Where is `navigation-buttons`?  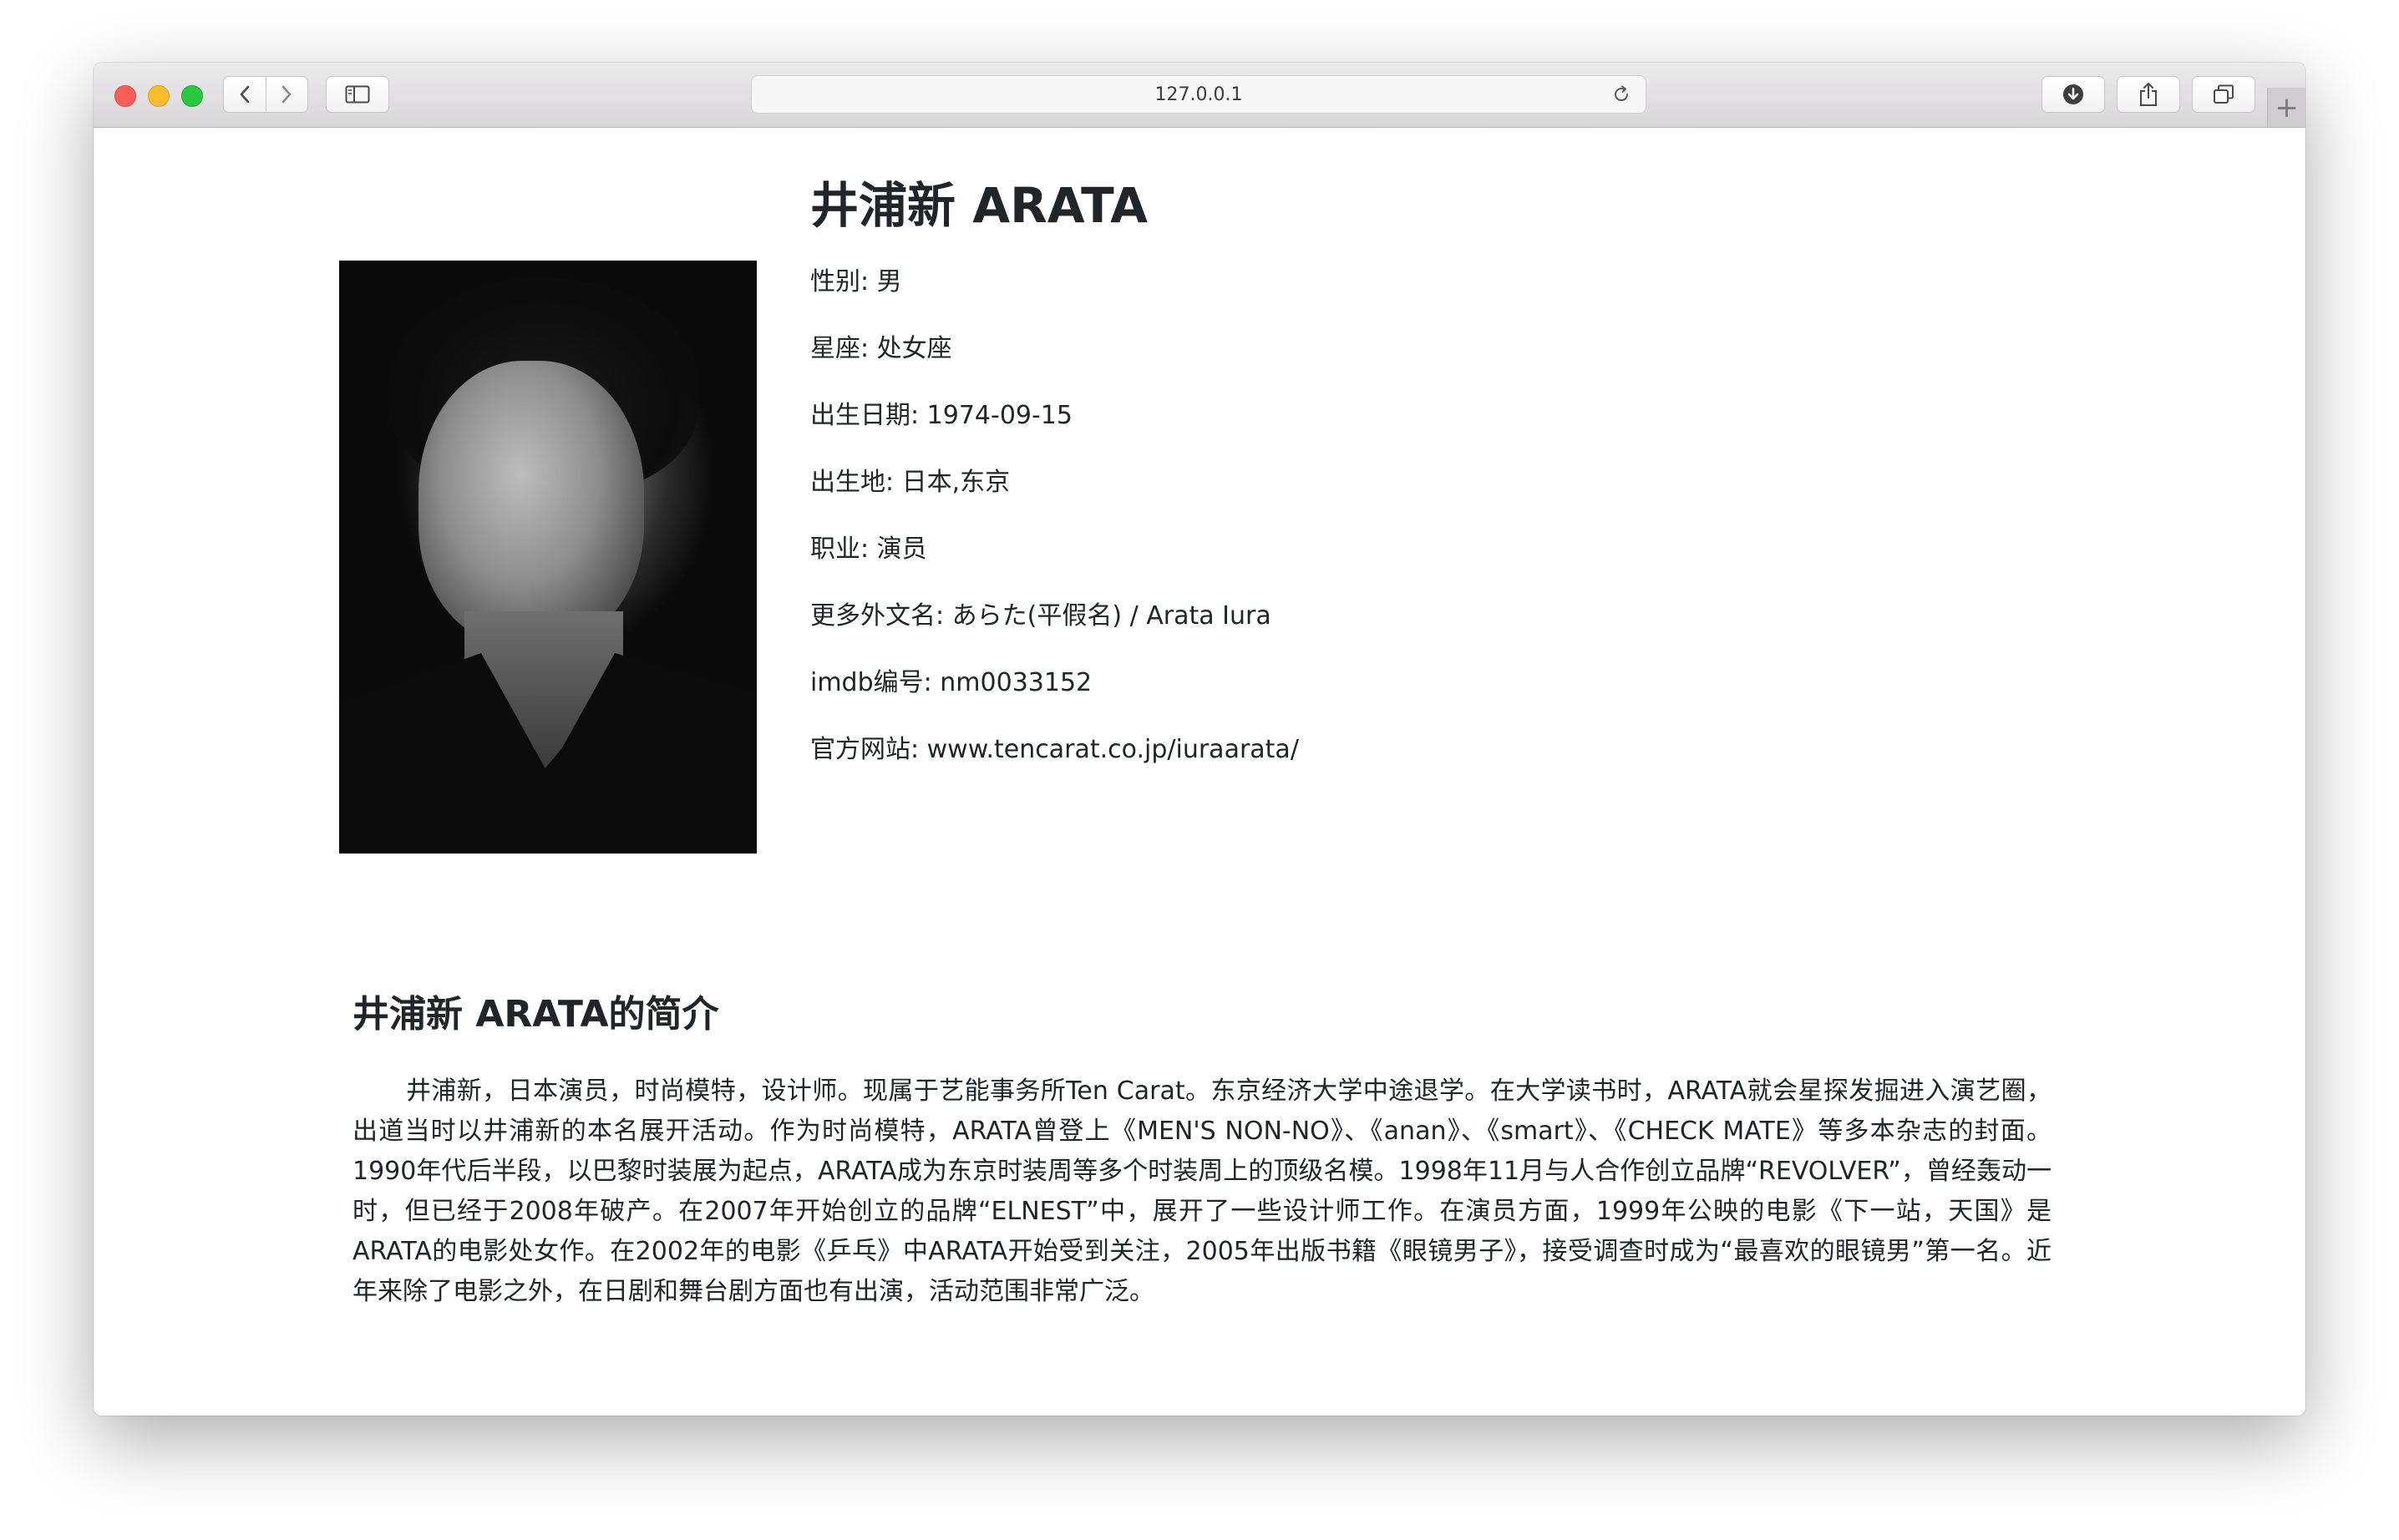 navigation-buttons is located at coordinates (266, 94).